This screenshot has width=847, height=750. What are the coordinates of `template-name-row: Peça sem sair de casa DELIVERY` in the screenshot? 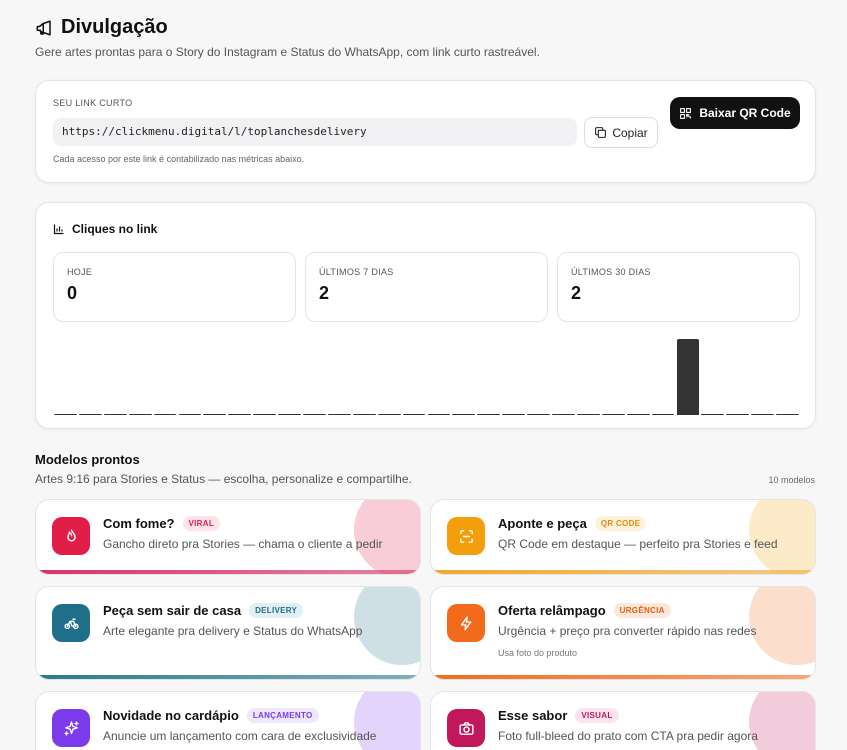 It's located at (203, 610).